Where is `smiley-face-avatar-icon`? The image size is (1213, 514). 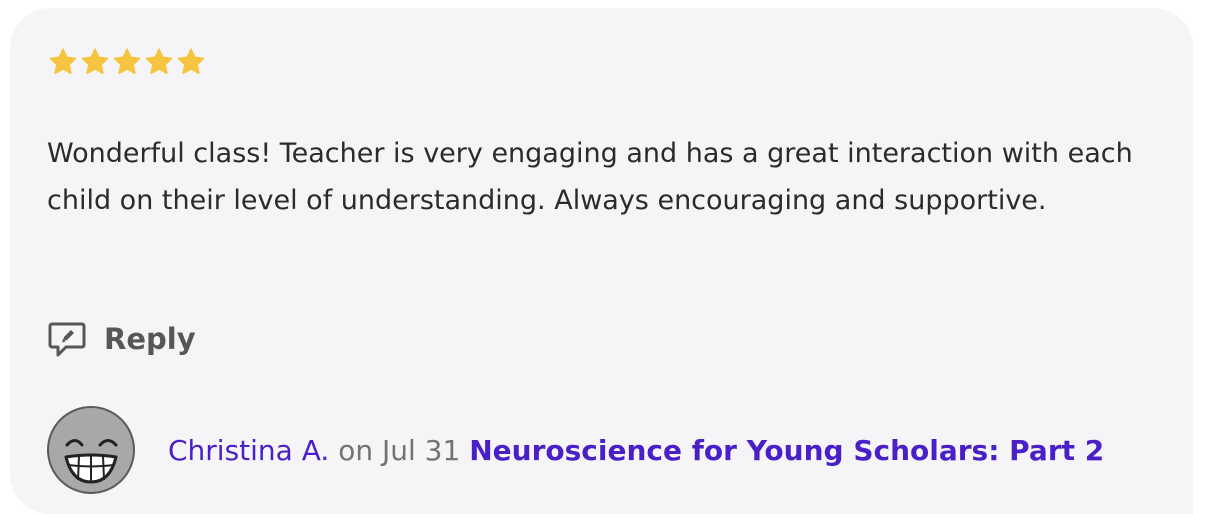
smiley-face-avatar-icon is located at coordinates (91, 450).